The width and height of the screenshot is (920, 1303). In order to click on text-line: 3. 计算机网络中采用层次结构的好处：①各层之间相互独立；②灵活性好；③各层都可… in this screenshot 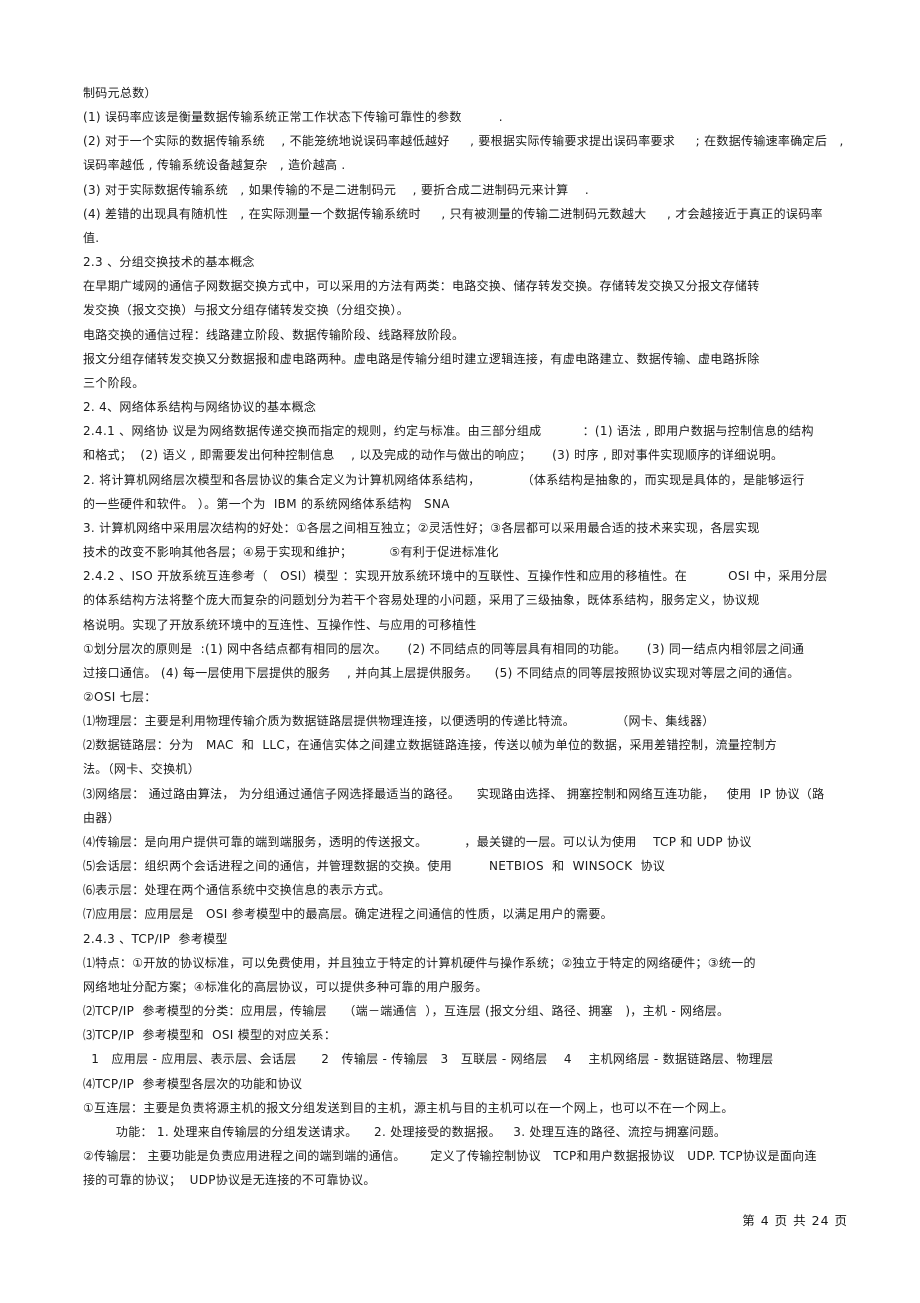, I will do `click(421, 527)`.